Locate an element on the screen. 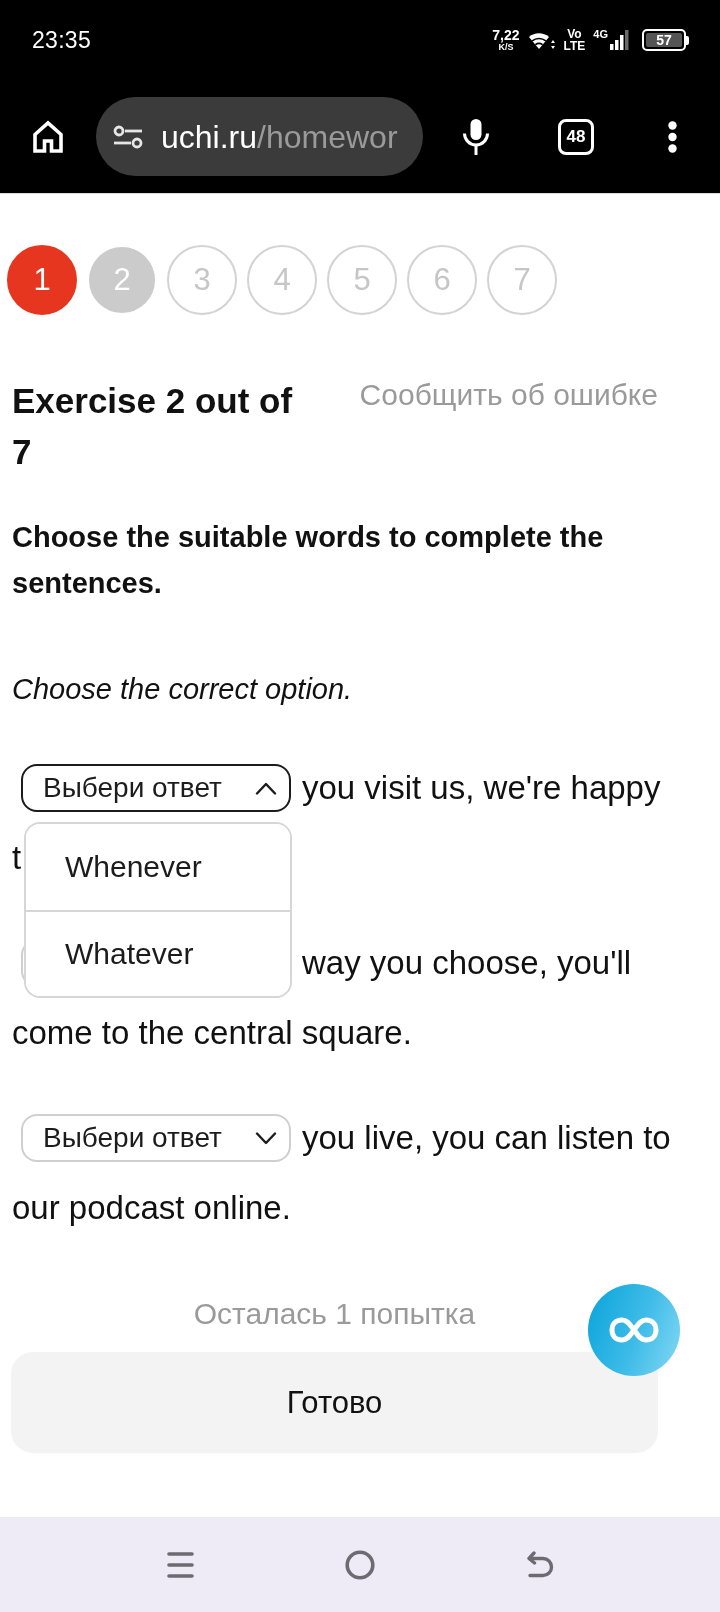 The image size is (720, 1612). step-button: 1 is located at coordinates (42, 280).